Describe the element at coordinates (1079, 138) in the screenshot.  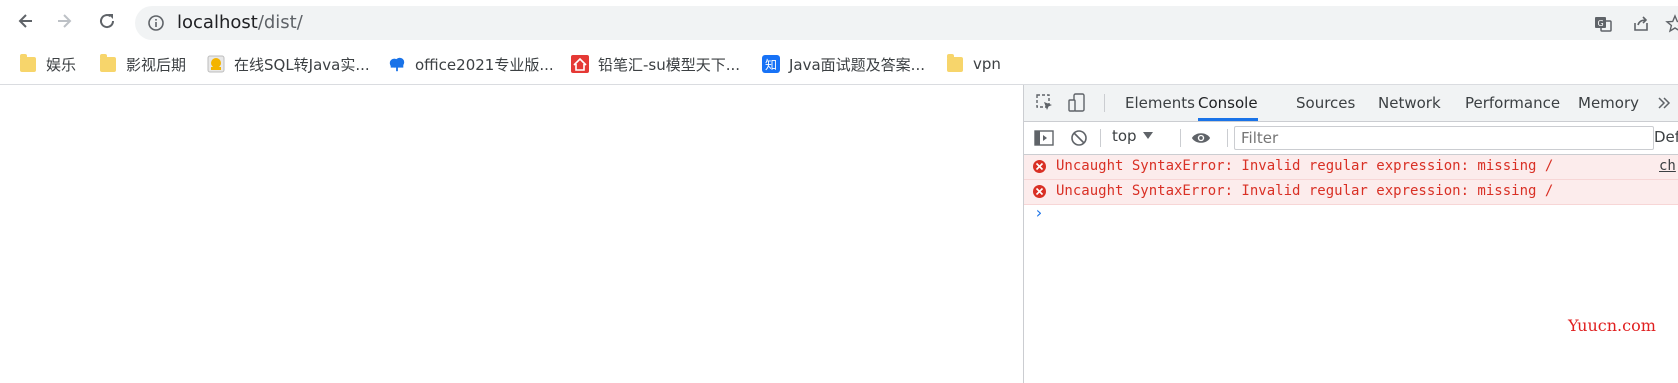
I see `clear-console-icon` at that location.